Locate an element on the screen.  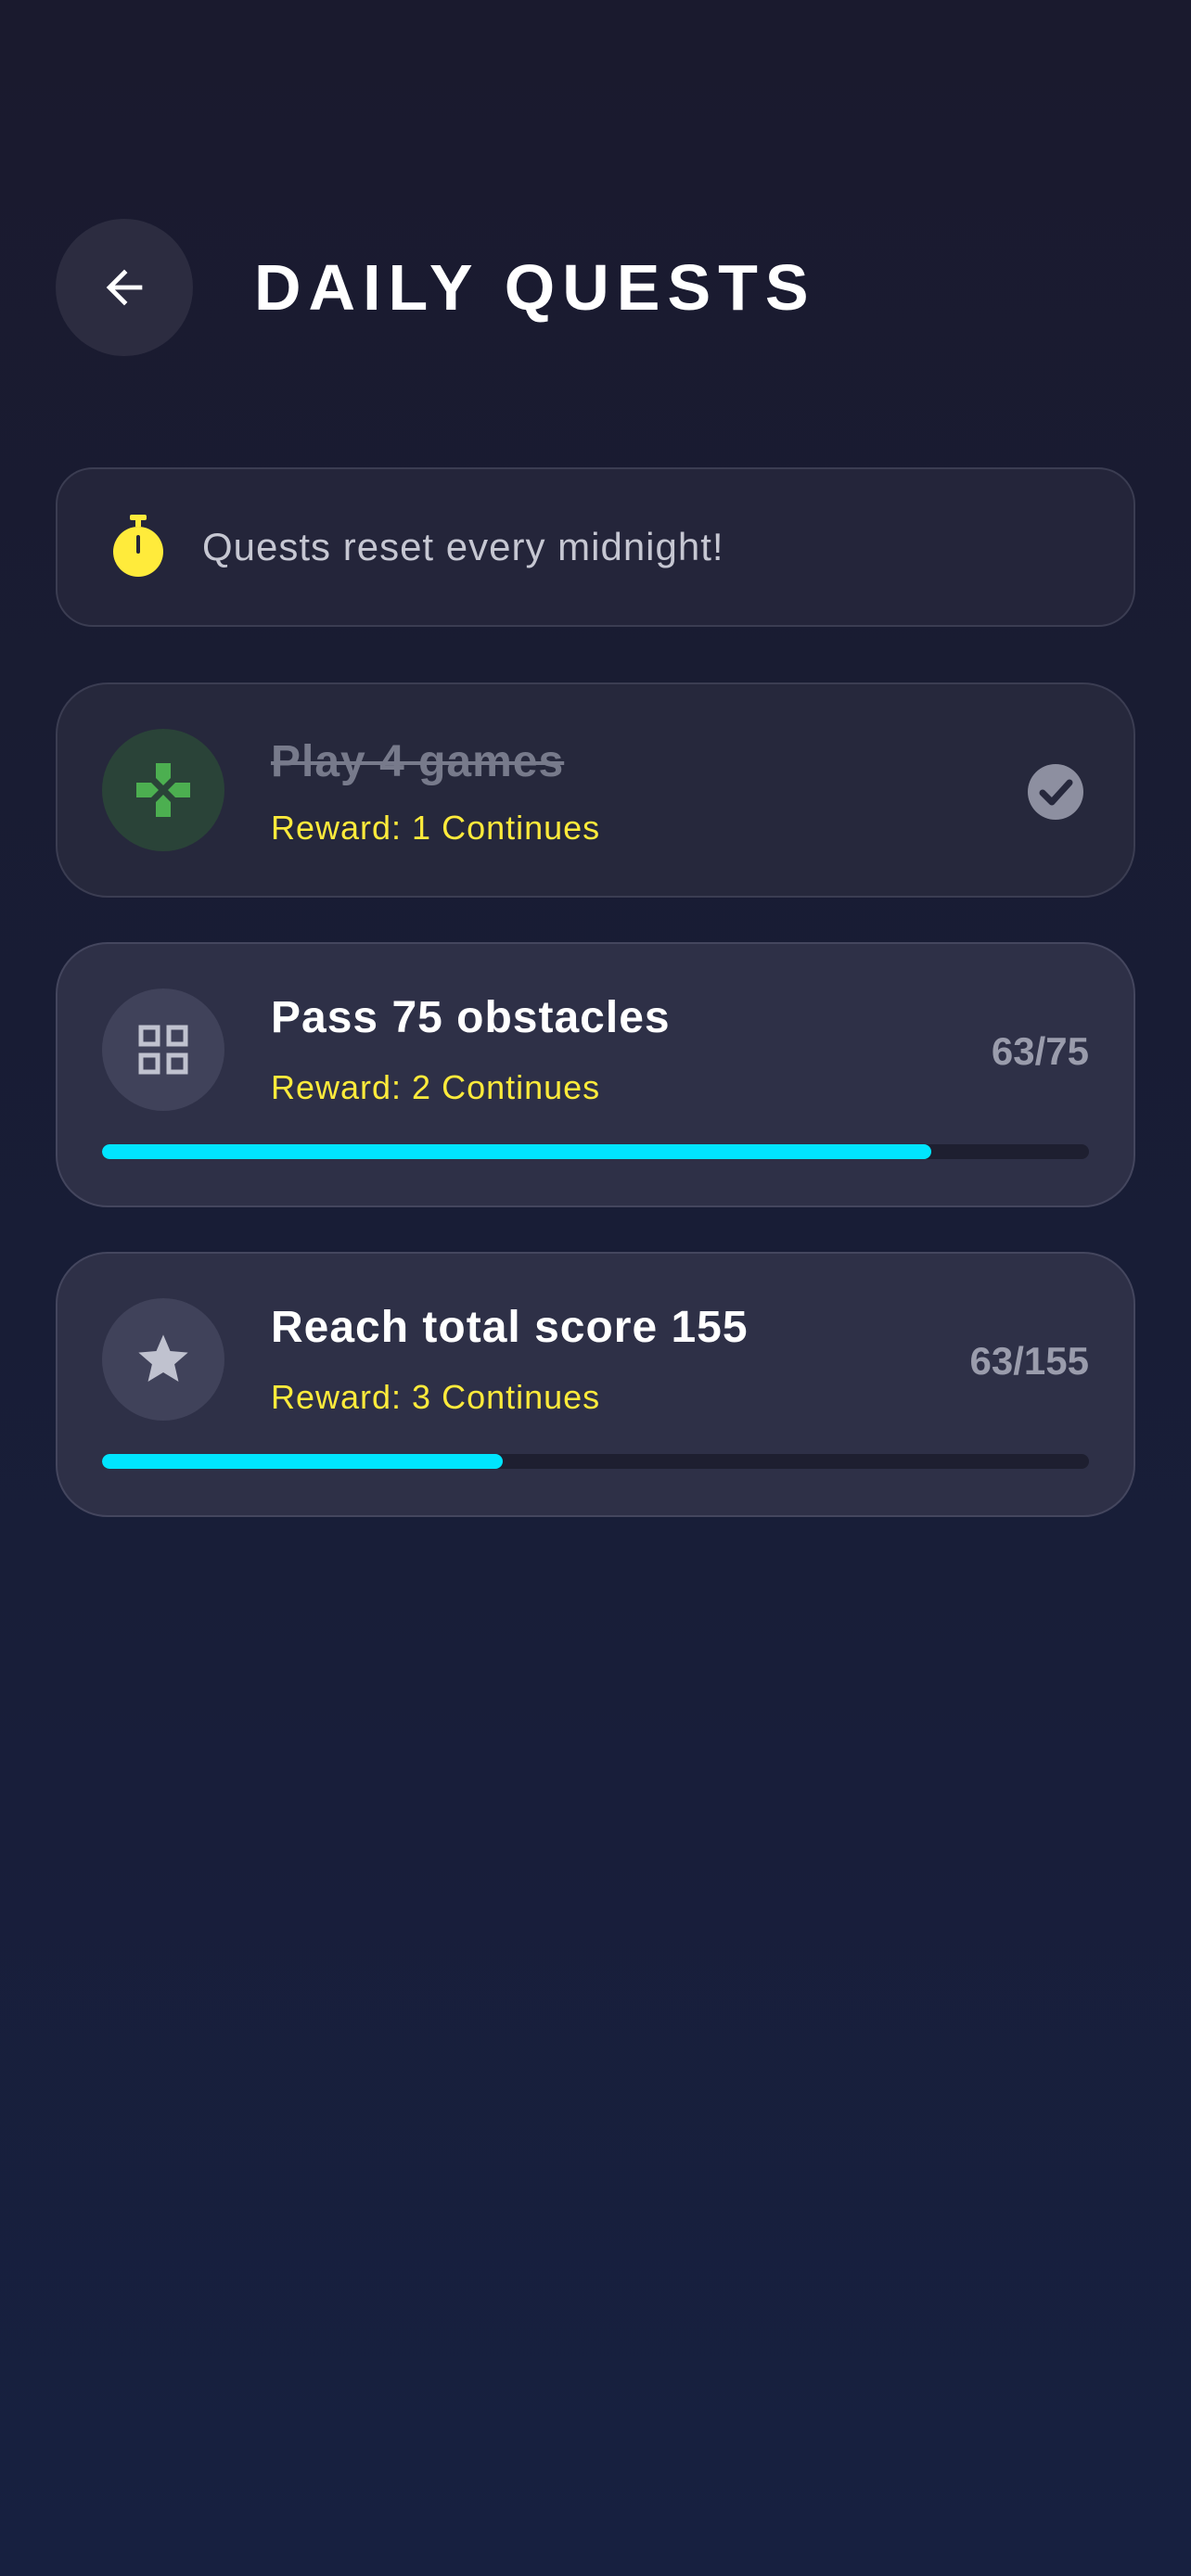
gamepad-icon is located at coordinates (163, 790).